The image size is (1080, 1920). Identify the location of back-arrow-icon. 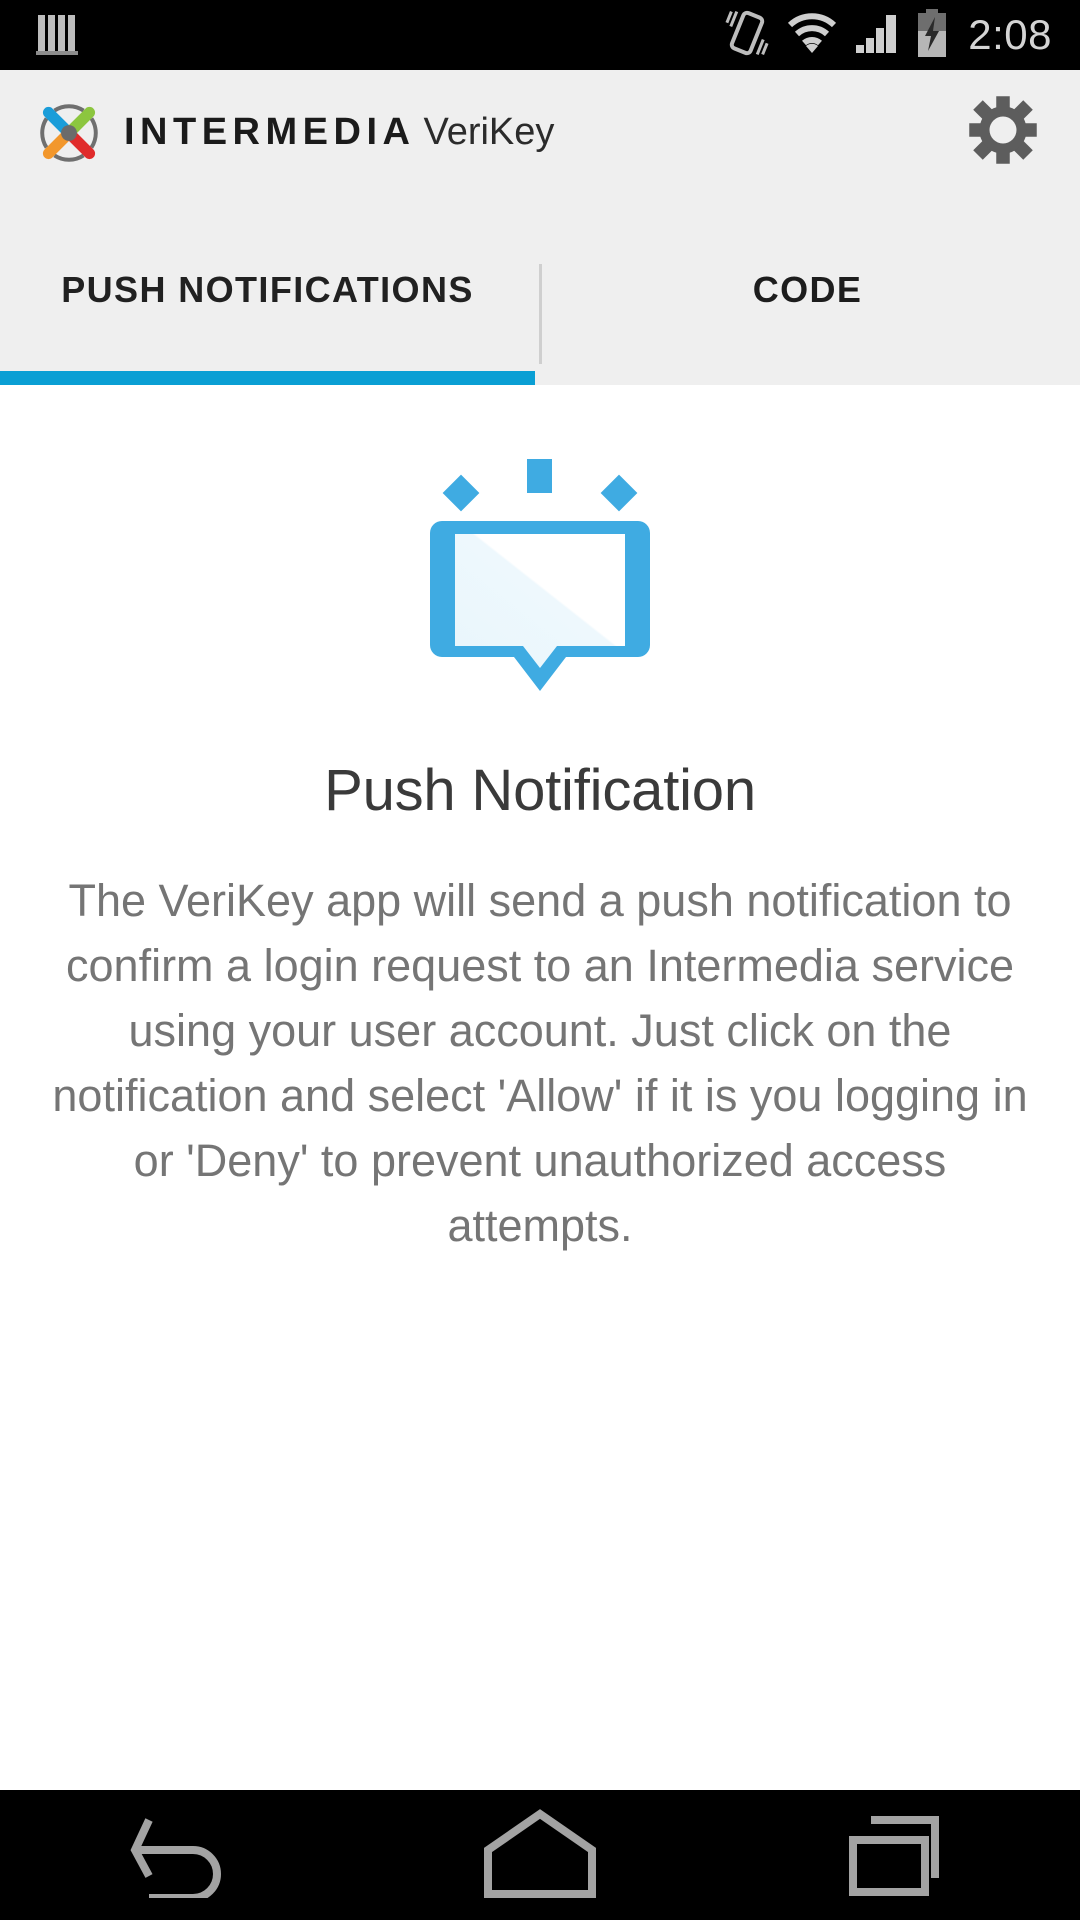
(180, 1855).